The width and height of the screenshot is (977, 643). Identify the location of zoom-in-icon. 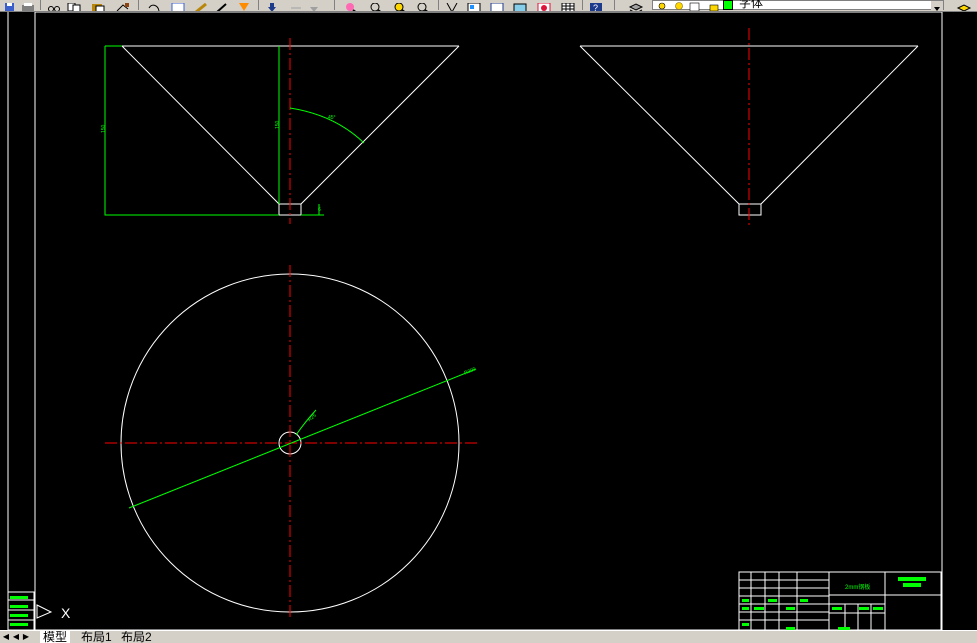
(400, 5).